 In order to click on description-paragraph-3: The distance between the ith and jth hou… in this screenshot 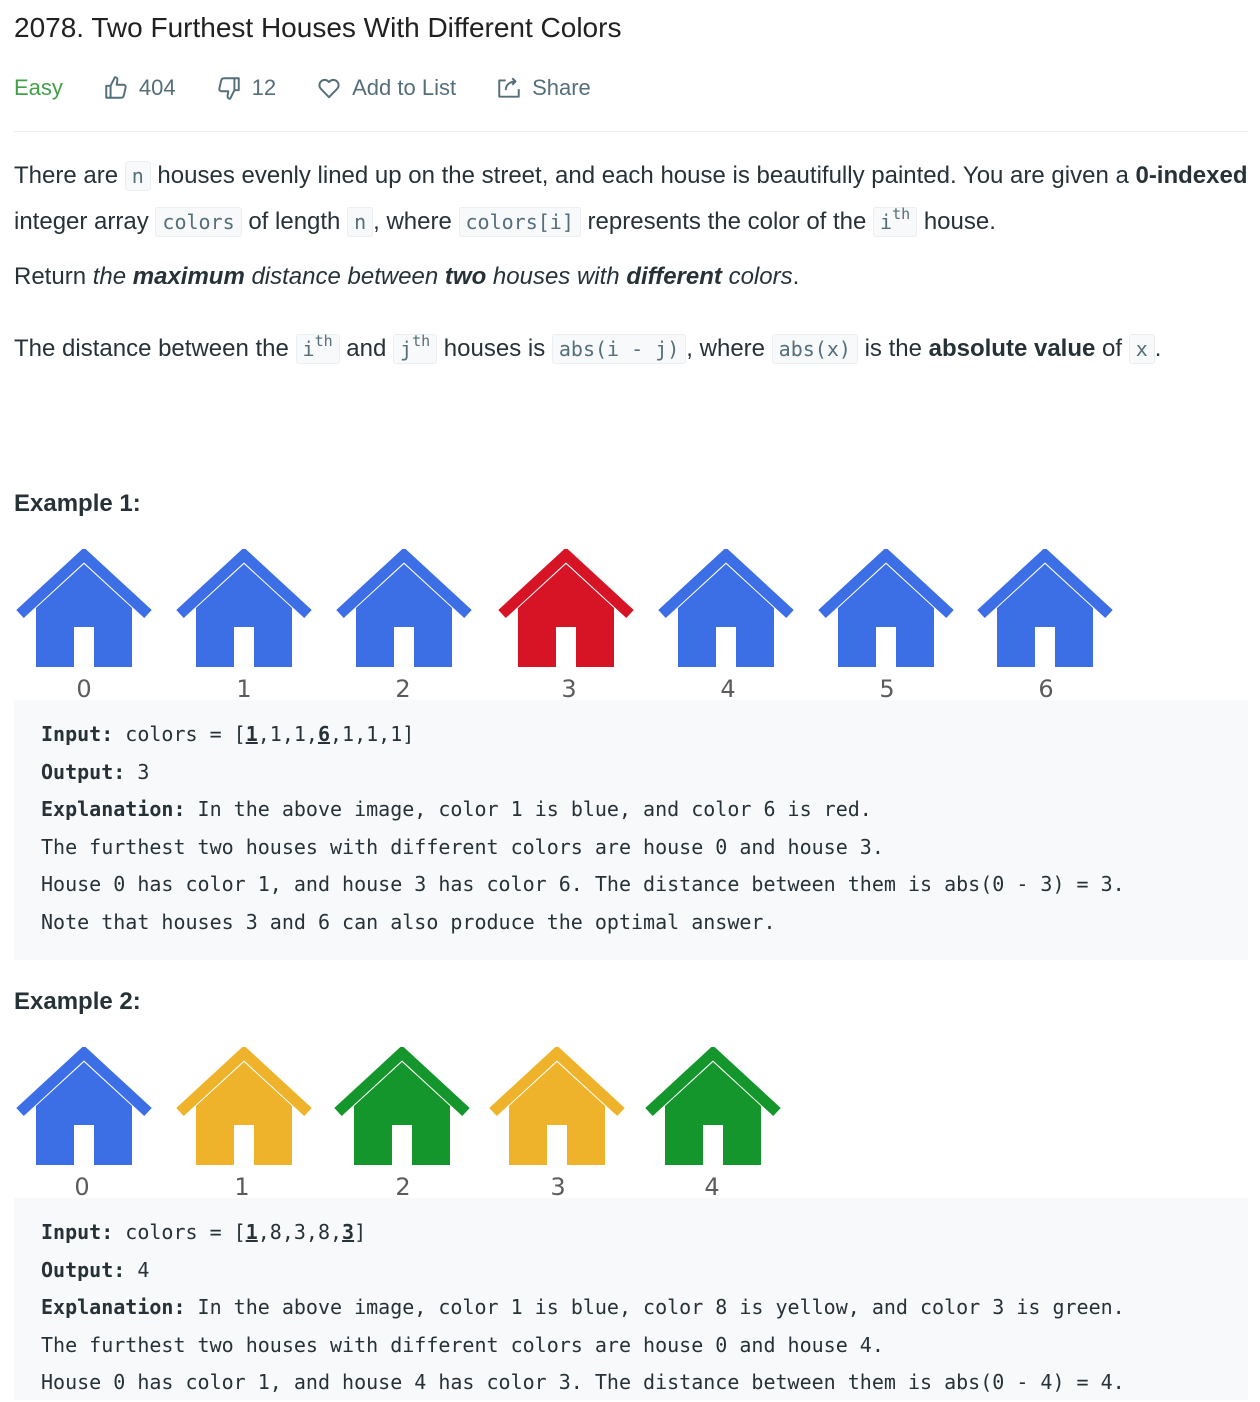, I will do `click(631, 345)`.